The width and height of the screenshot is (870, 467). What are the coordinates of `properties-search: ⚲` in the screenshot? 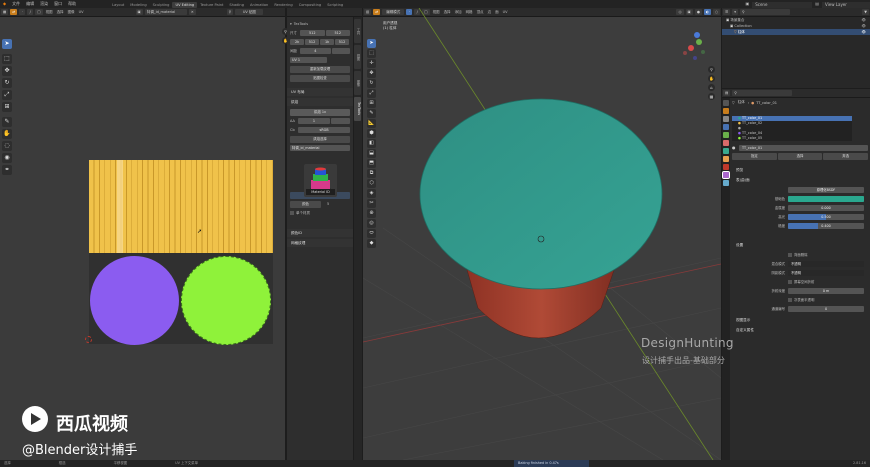 It's located at (762, 93).